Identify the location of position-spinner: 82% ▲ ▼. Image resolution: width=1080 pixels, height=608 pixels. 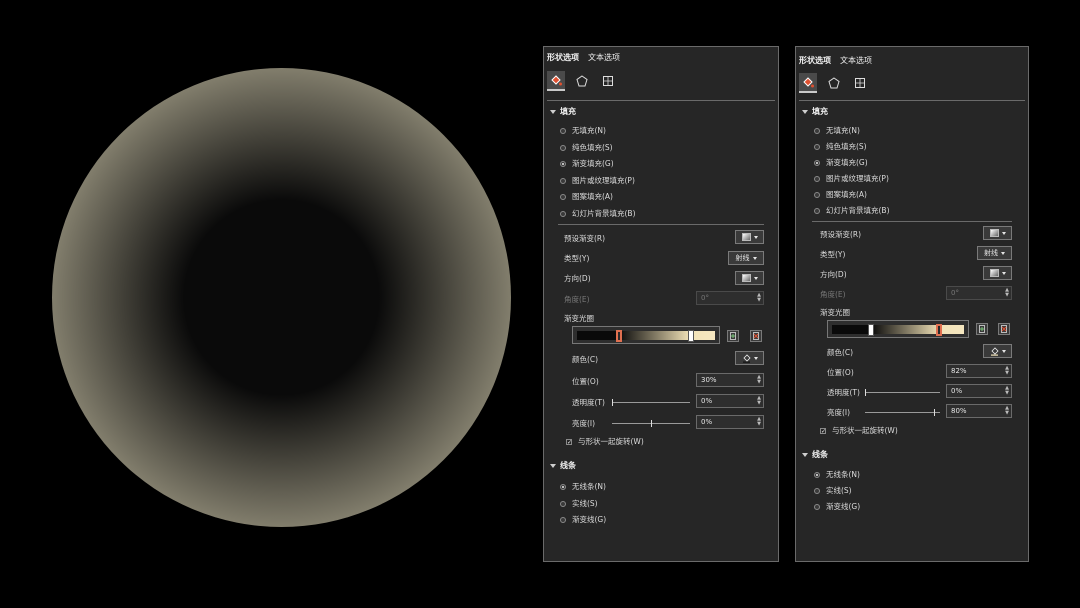
(979, 371).